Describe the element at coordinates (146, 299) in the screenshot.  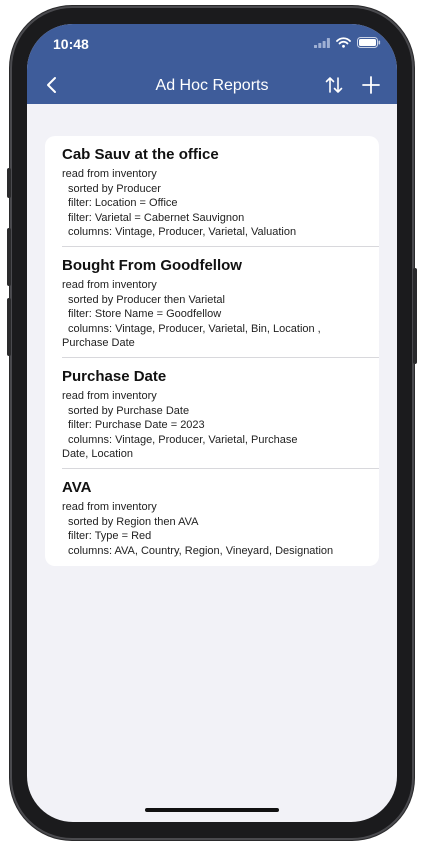
I see `report-sort: sorted by Producer then Varietal` at that location.